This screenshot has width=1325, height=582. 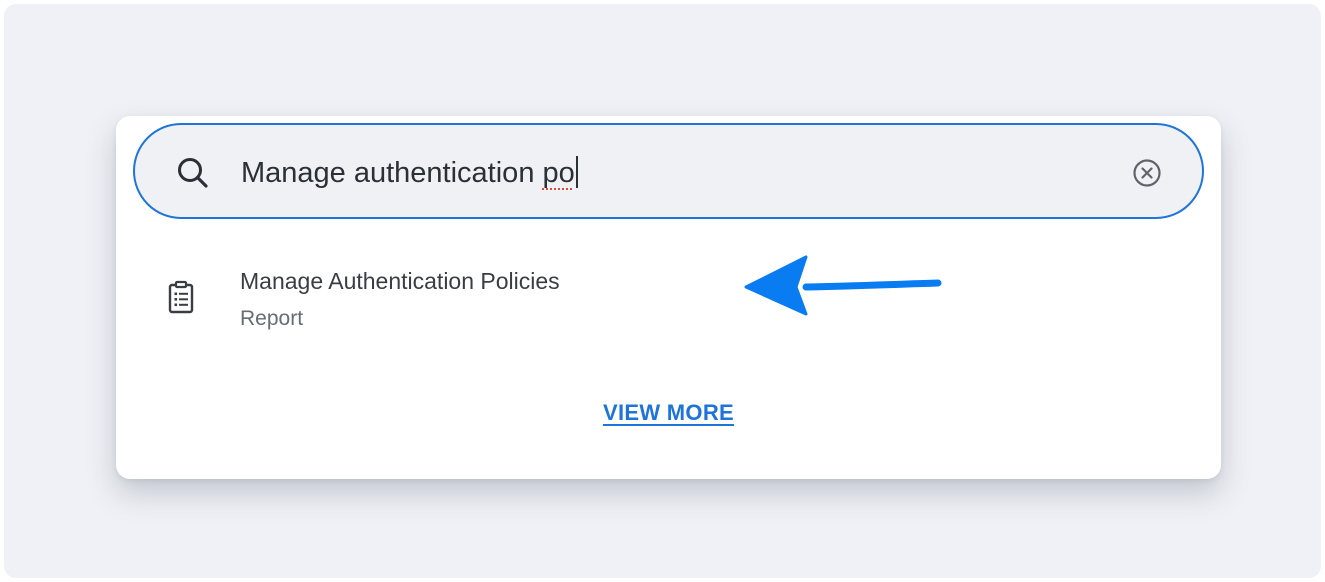 I want to click on annotation-arrow-icon, so click(x=843, y=285).